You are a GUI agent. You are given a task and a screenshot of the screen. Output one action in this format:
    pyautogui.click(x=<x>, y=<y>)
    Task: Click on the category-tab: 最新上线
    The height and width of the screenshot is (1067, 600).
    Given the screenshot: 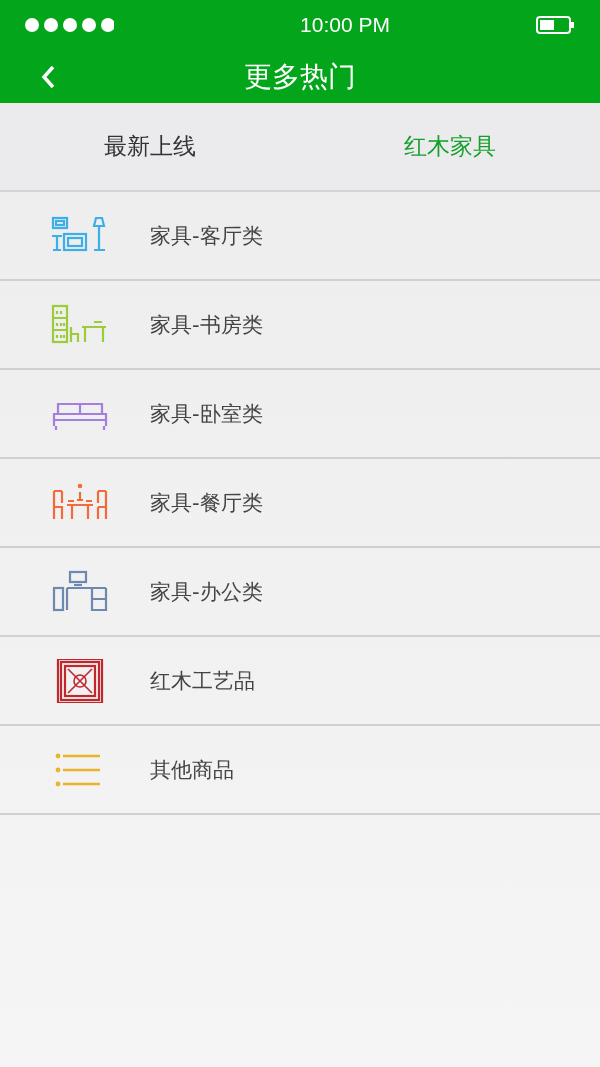 What is the action you would take?
    pyautogui.click(x=150, y=146)
    